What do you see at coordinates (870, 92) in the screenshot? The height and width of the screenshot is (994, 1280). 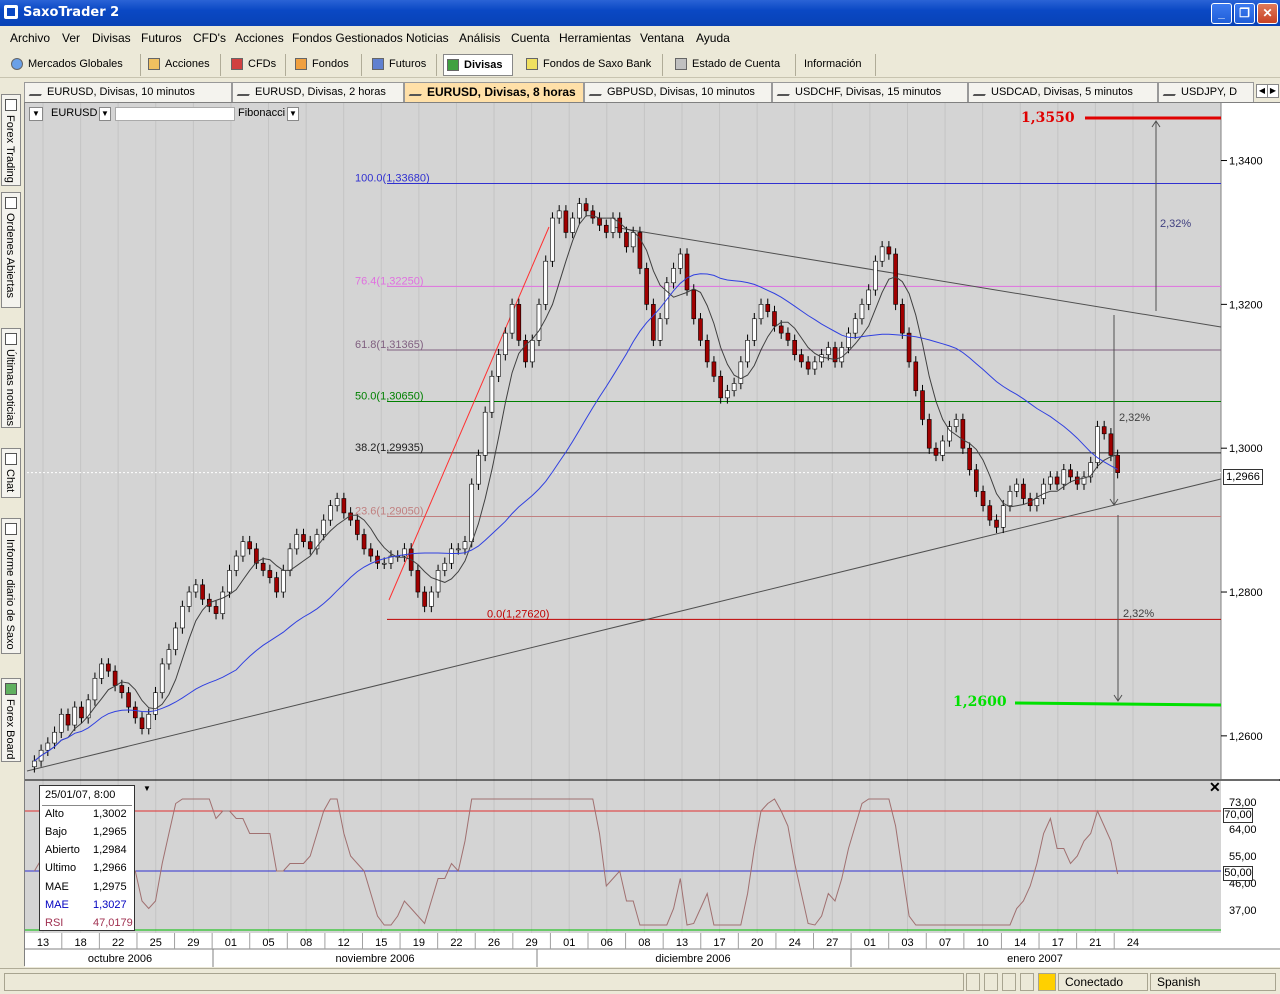 I see `tab-usdchf-15min: USDCHF, Divisas, 15 minutos` at bounding box center [870, 92].